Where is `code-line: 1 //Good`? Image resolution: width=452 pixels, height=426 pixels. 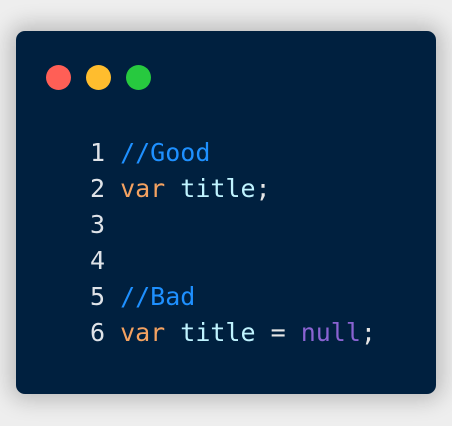 code-line: 1 //Good is located at coordinates (225, 153).